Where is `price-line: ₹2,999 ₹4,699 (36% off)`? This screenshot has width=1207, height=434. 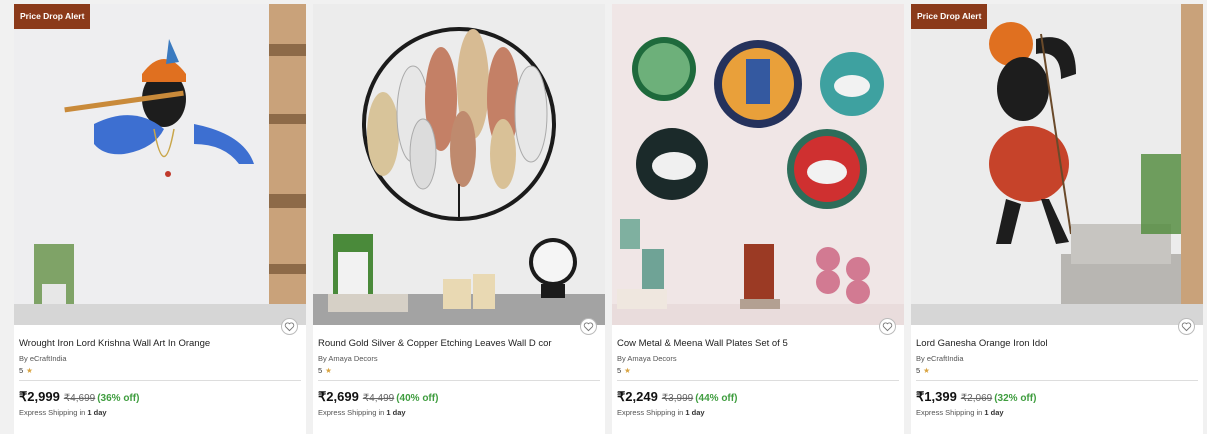 price-line: ₹2,999 ₹4,699 (36% off) is located at coordinates (79, 397).